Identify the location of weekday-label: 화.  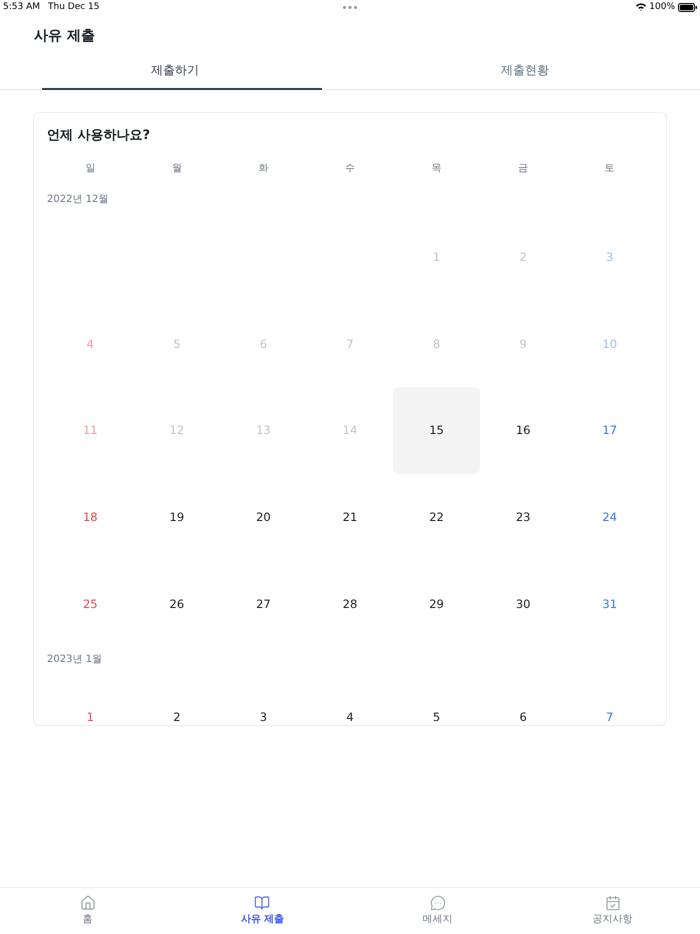
(263, 169).